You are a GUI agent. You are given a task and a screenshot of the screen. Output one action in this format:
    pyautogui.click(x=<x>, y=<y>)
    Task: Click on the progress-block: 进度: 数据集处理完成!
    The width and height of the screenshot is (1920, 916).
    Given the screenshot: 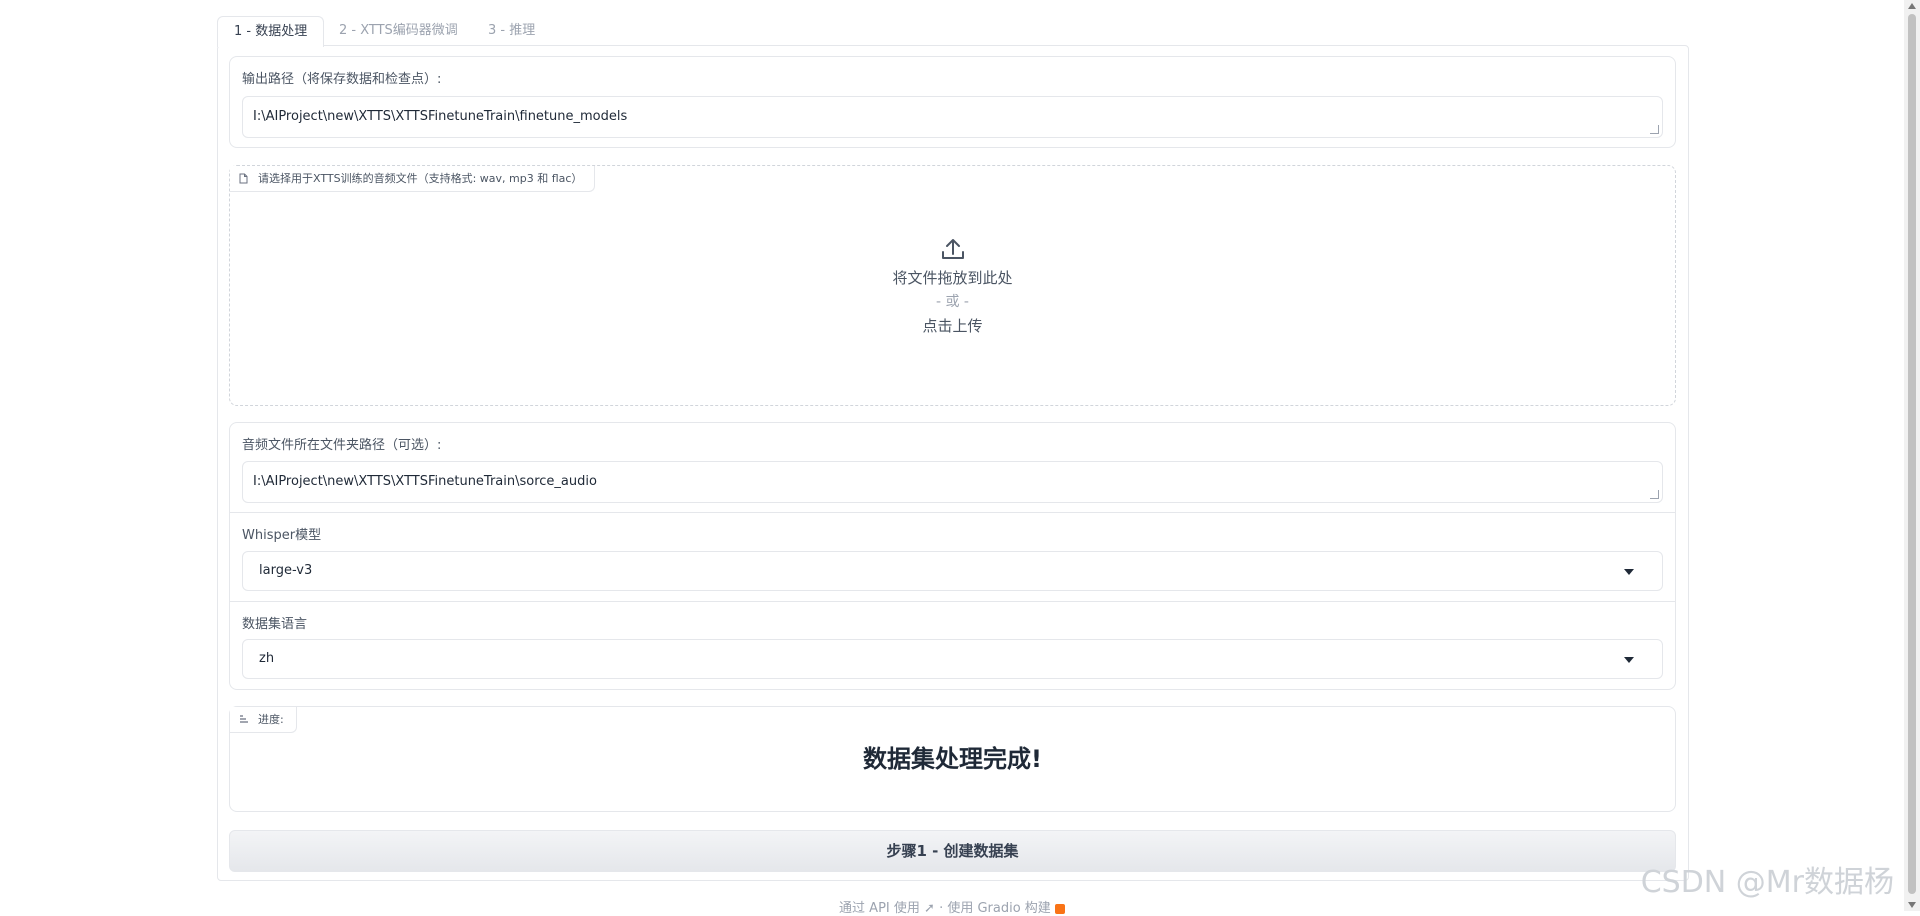 What is the action you would take?
    pyautogui.click(x=952, y=759)
    